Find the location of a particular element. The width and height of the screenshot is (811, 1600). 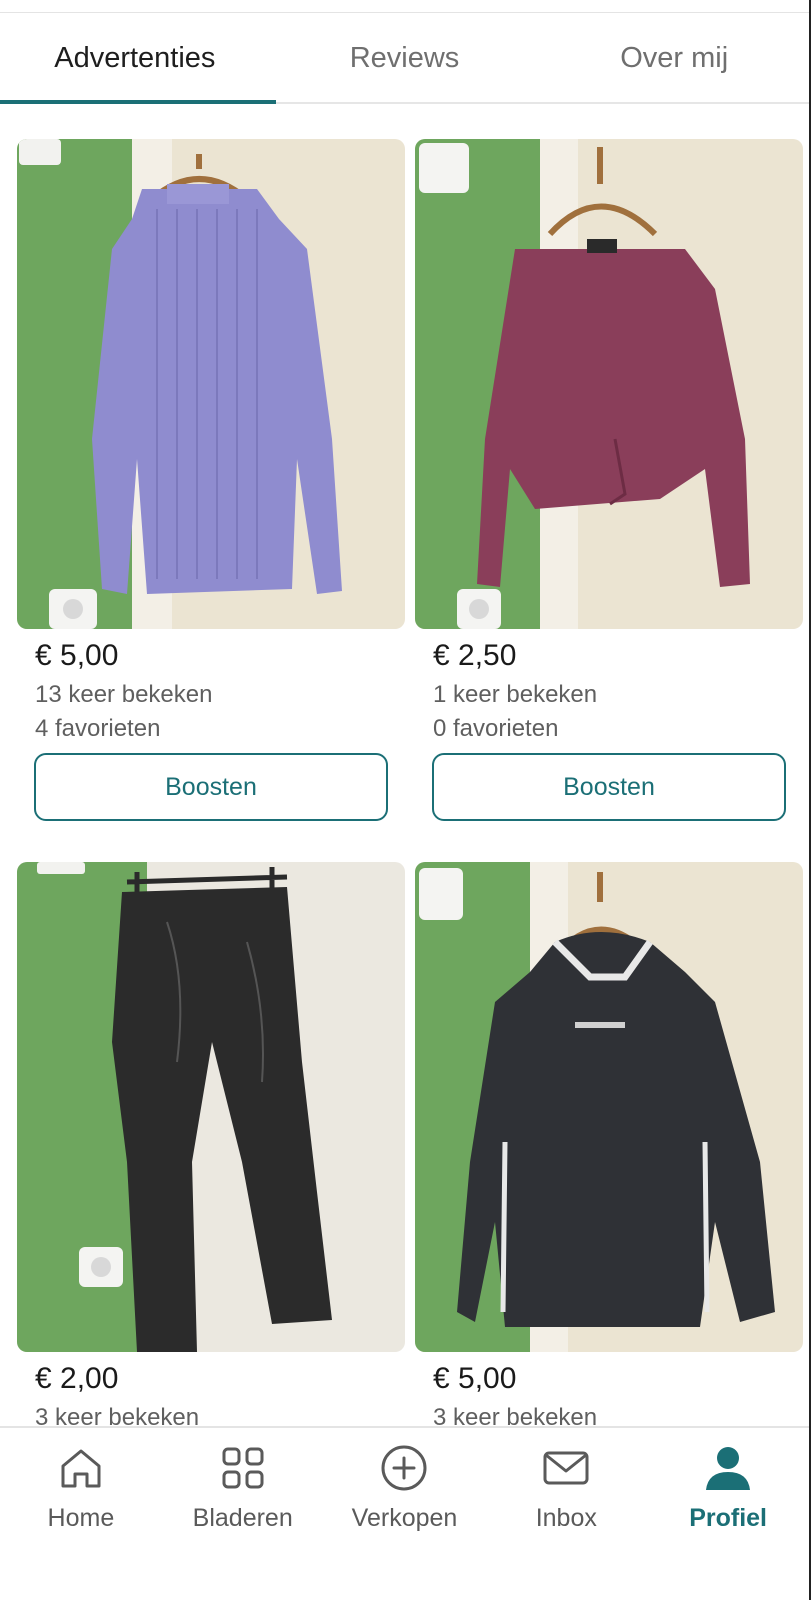

nav-inbox-label: Inbox is located at coordinates (566, 1518).